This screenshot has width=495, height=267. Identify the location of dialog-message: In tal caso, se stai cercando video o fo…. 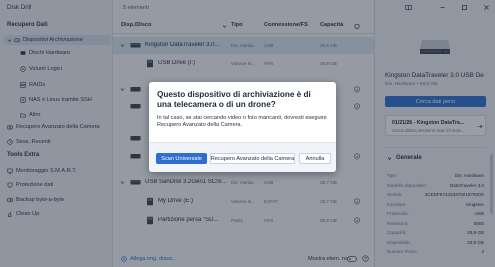
(242, 122).